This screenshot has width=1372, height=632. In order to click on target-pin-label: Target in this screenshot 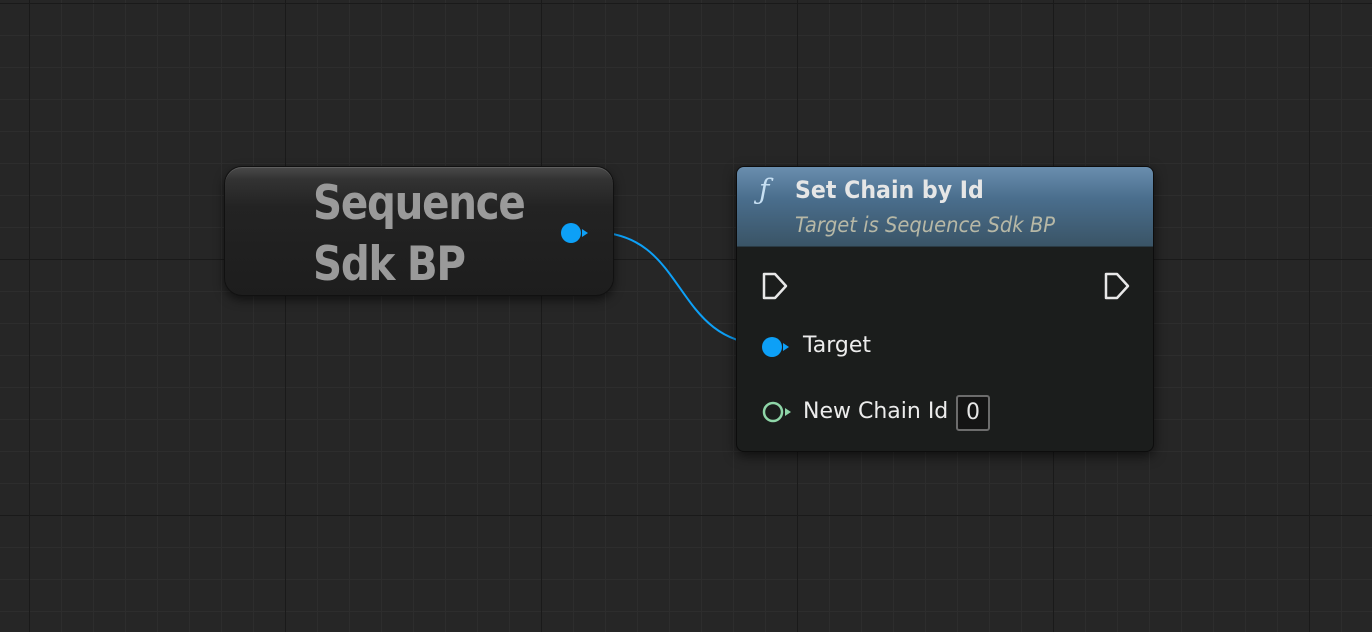, I will do `click(837, 345)`.